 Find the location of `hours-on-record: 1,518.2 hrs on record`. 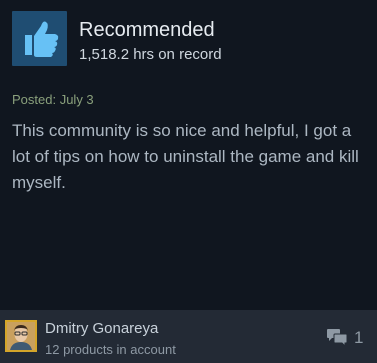

hours-on-record: 1,518.2 hrs on record is located at coordinates (150, 54).